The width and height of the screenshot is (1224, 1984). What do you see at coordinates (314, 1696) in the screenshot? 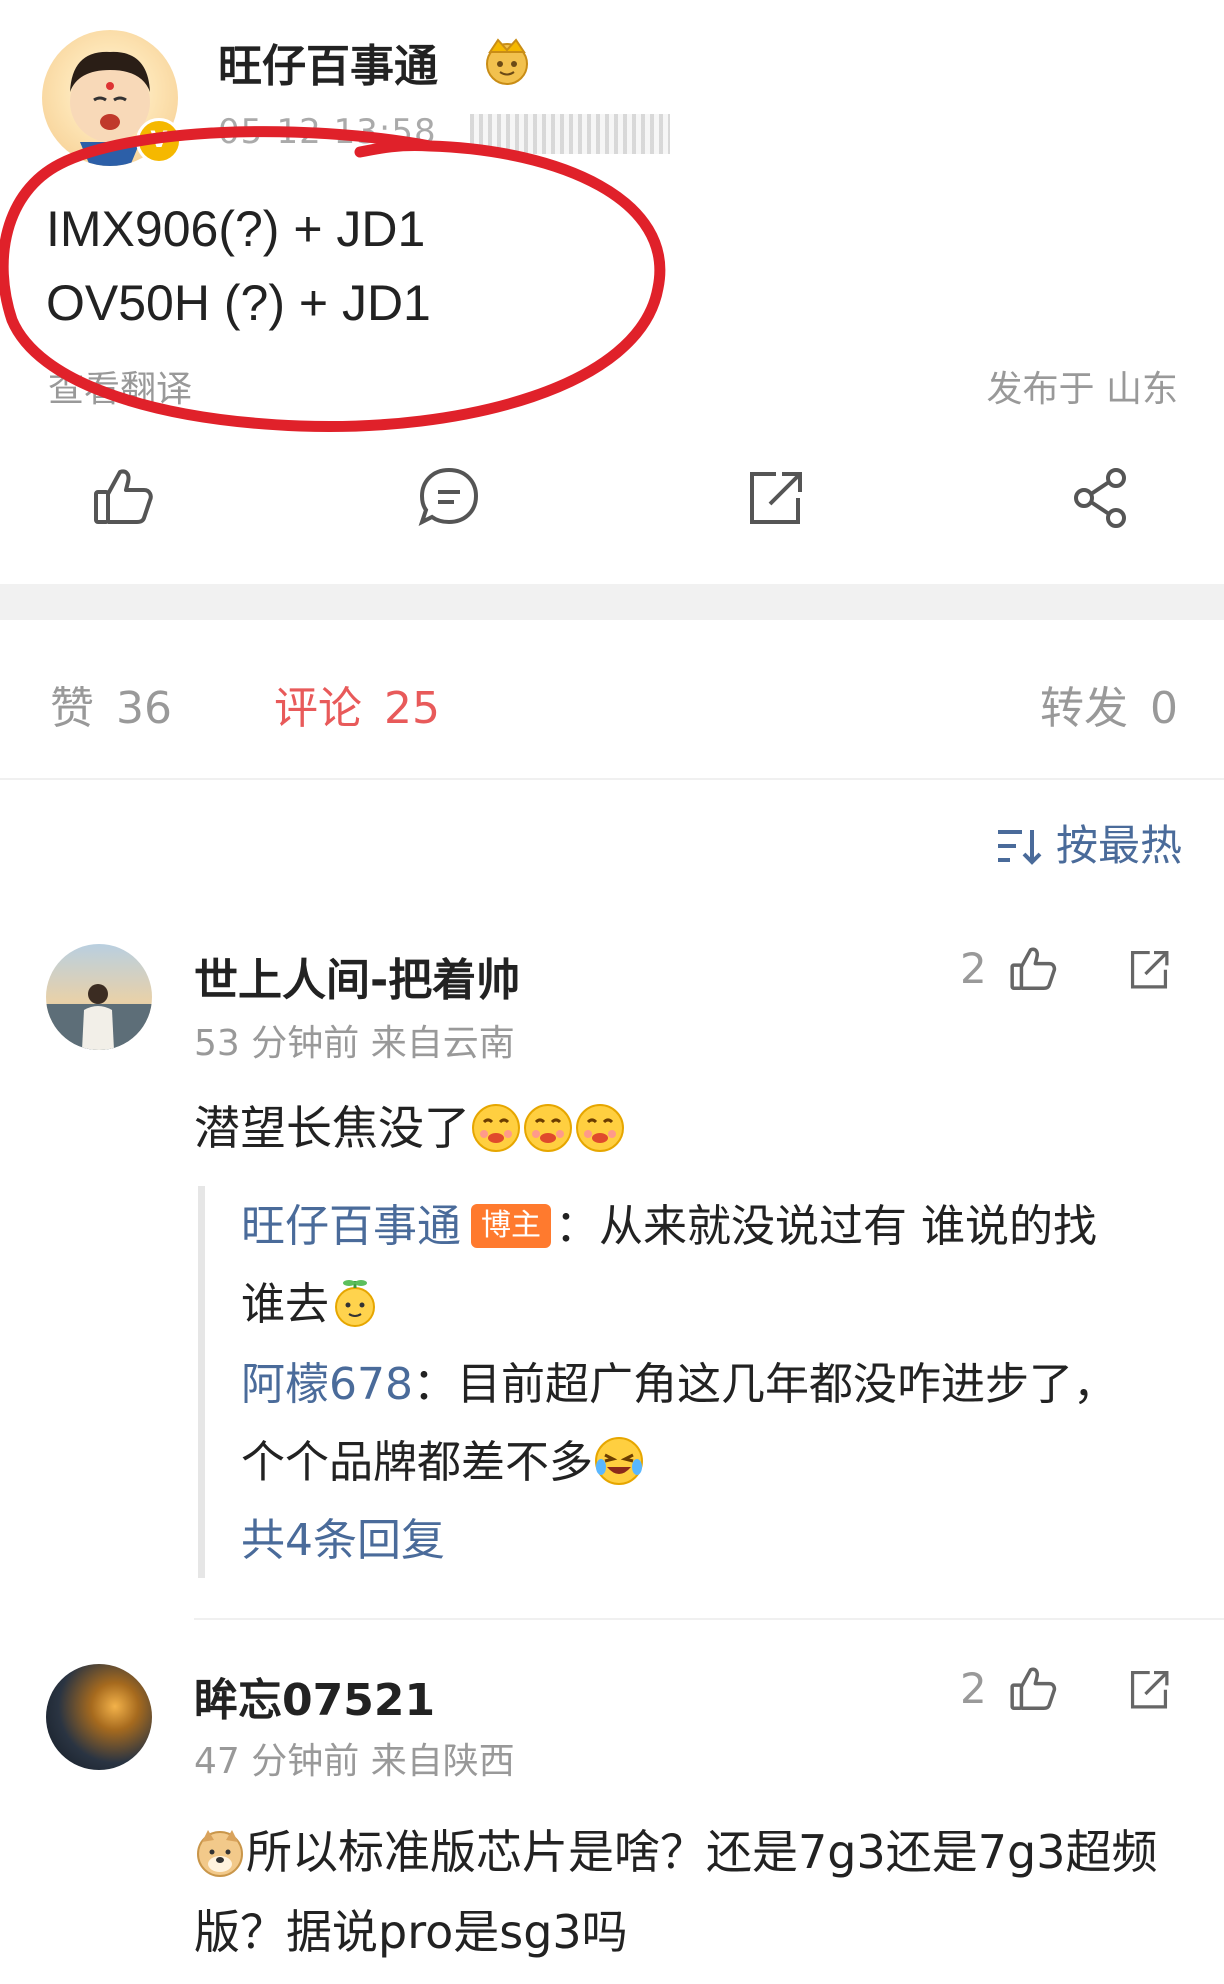
I see `commenter-name: 眸忘07521` at bounding box center [314, 1696].